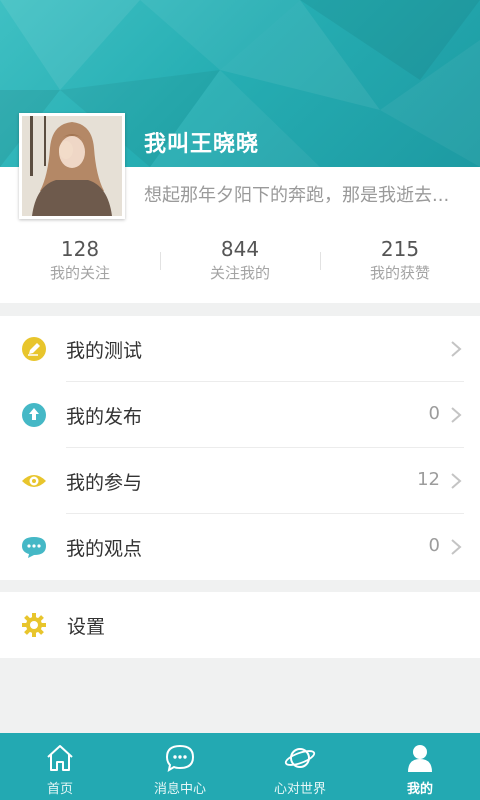 This screenshot has width=480, height=800. What do you see at coordinates (79, 273) in the screenshot?
I see `stat-label: 我的关注` at bounding box center [79, 273].